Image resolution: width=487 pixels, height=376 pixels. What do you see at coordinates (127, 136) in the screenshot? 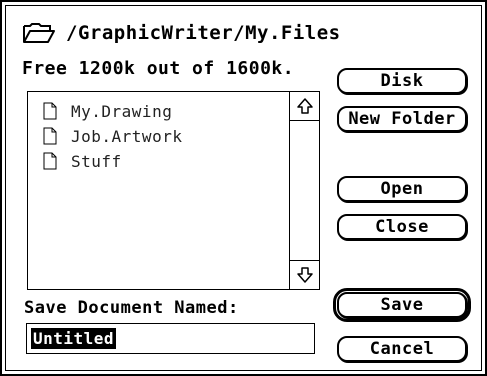
I see `file-name: Job.Artwork` at bounding box center [127, 136].